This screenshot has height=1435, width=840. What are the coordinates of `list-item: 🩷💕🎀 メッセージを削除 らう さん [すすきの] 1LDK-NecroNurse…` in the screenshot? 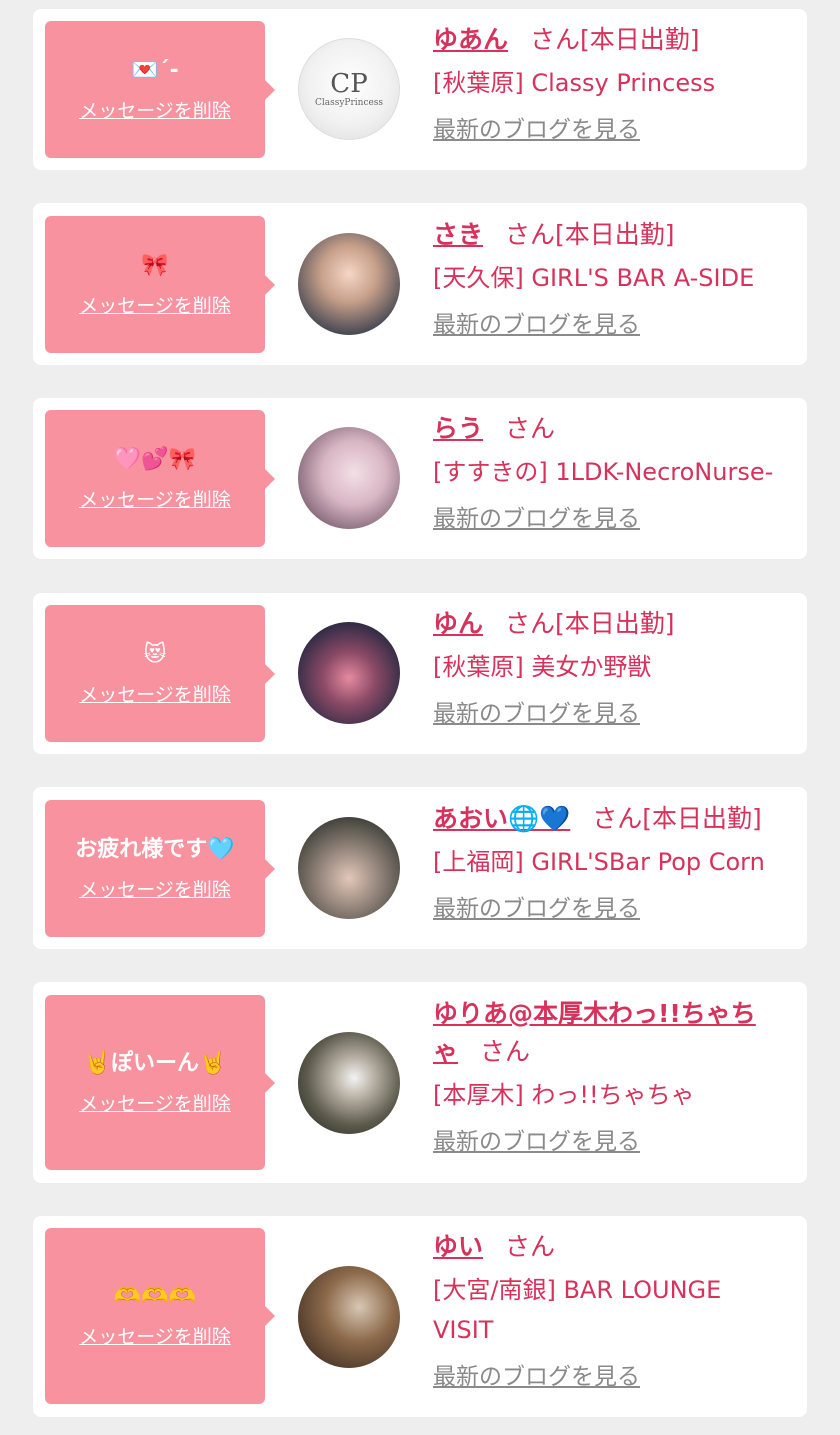 It's located at (420, 478).